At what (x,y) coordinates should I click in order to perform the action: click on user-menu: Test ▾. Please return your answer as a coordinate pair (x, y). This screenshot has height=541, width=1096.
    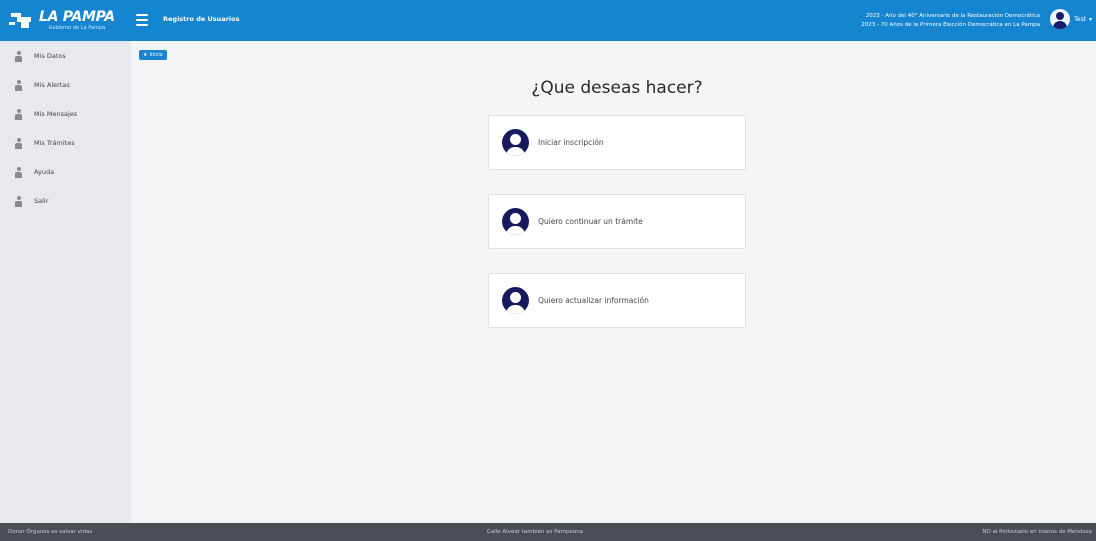
    Looking at the image, I should click on (1071, 19).